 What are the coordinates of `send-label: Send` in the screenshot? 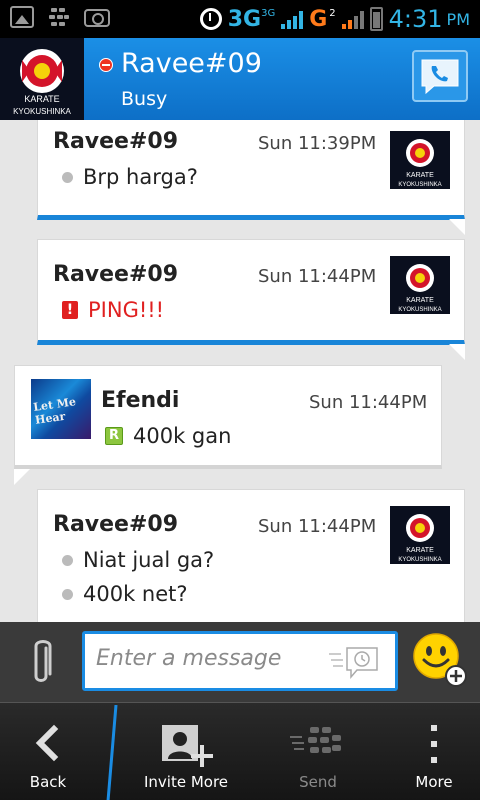 It's located at (318, 782).